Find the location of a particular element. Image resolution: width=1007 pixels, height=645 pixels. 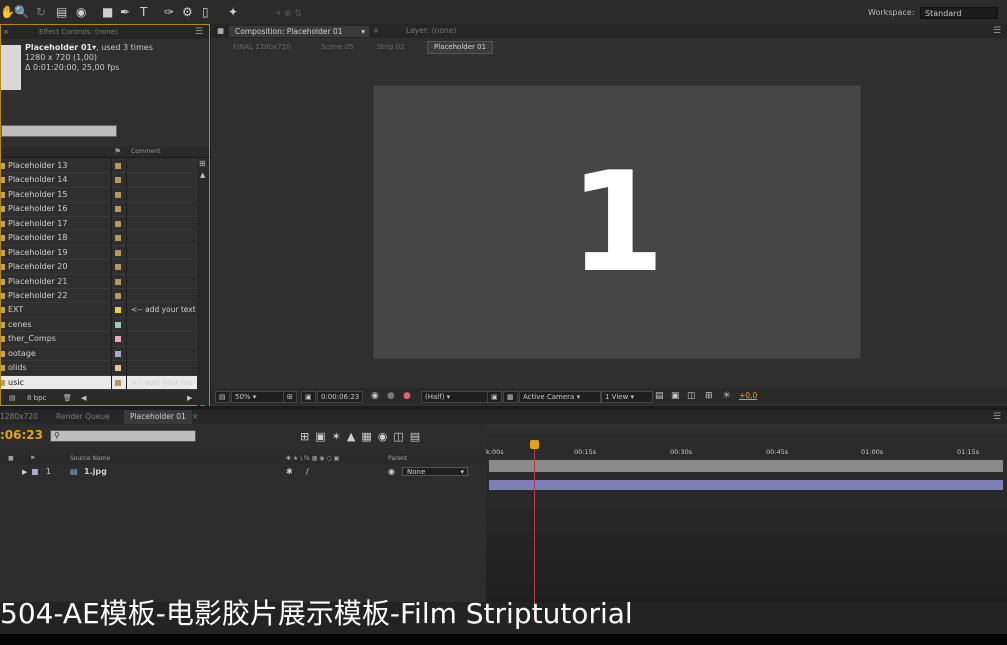

quality-switch-icon: / is located at coordinates (307, 472).